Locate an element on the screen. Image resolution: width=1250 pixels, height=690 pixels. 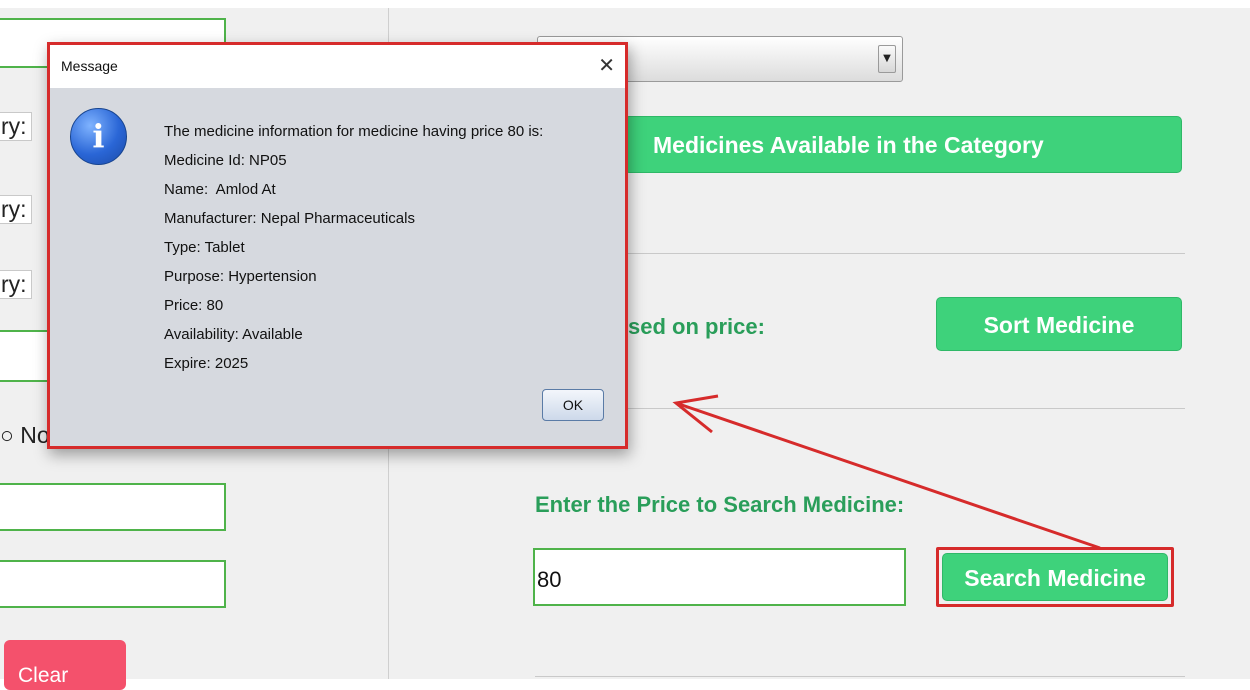
message-line: Medicine Id: NP05 is located at coordinates (225, 160).